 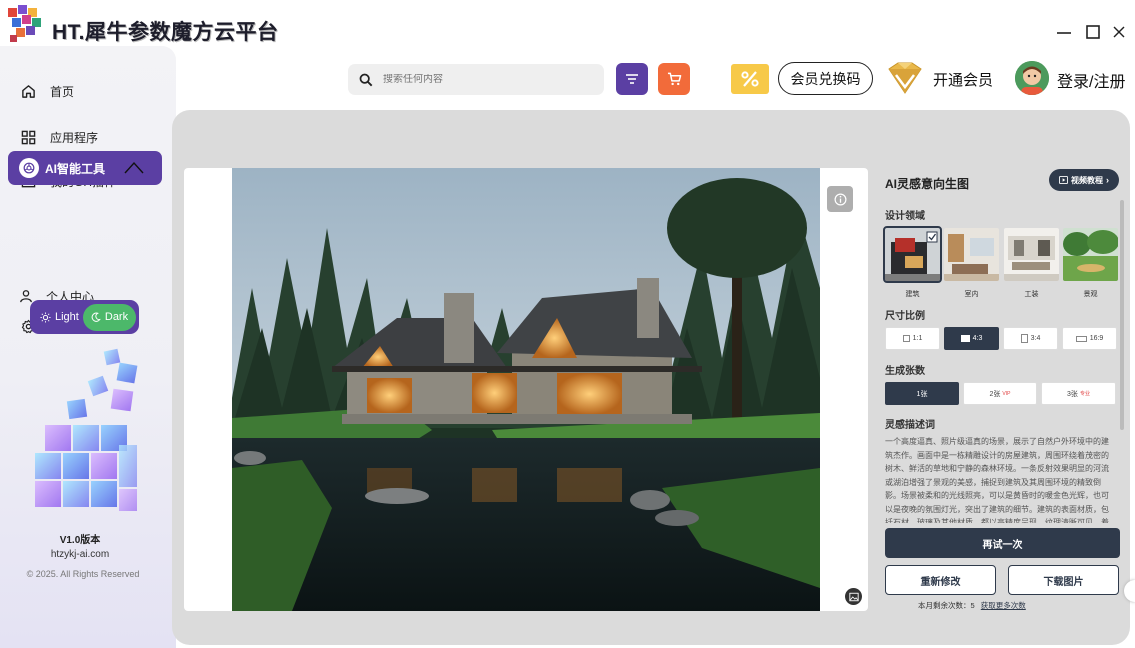 What do you see at coordinates (1087, 180) in the screenshot?
I see `video-tutorial-label: 视频教程` at bounding box center [1087, 180].